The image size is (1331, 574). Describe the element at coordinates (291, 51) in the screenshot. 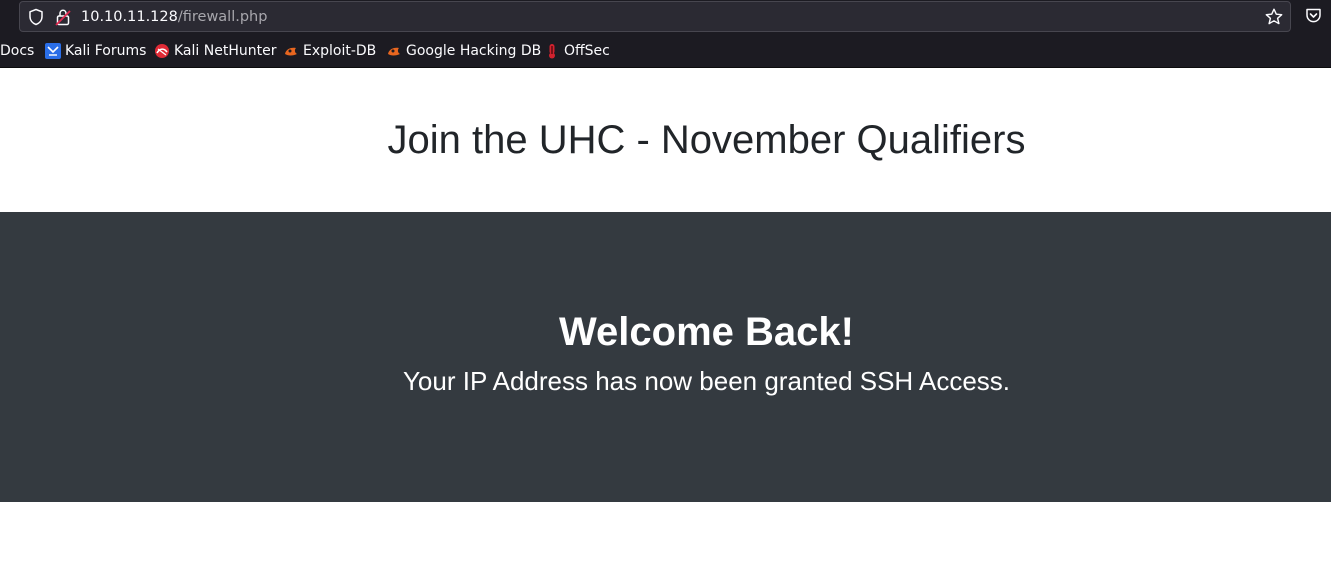

I see `exploit-db-icon` at that location.